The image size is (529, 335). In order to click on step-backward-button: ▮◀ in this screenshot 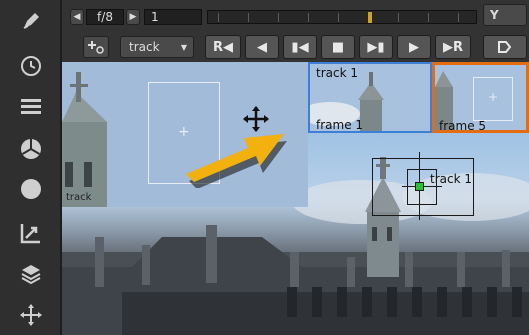, I will do `click(300, 47)`.